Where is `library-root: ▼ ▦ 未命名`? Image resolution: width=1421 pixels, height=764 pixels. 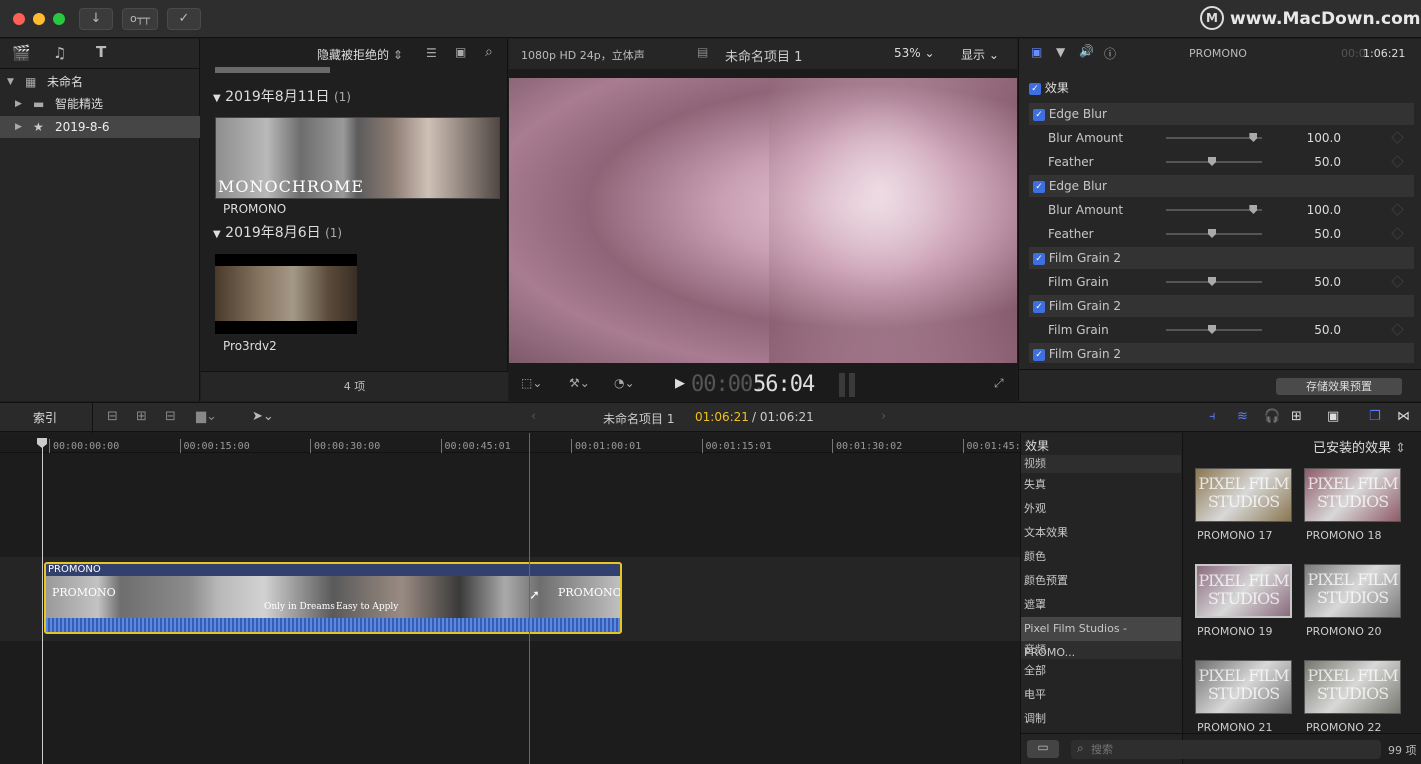 library-root: ▼ ▦ 未命名 is located at coordinates (100, 82).